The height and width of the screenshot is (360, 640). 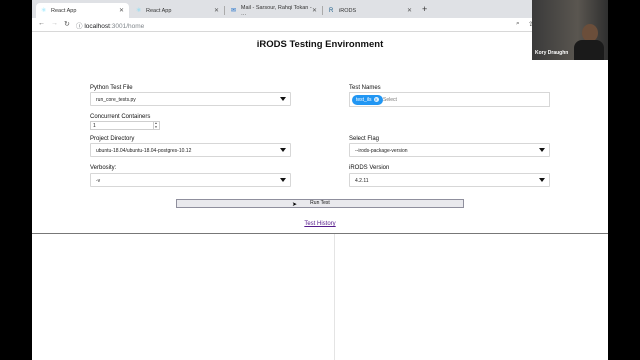 What do you see at coordinates (589, 50) in the screenshot?
I see `participant-body` at bounding box center [589, 50].